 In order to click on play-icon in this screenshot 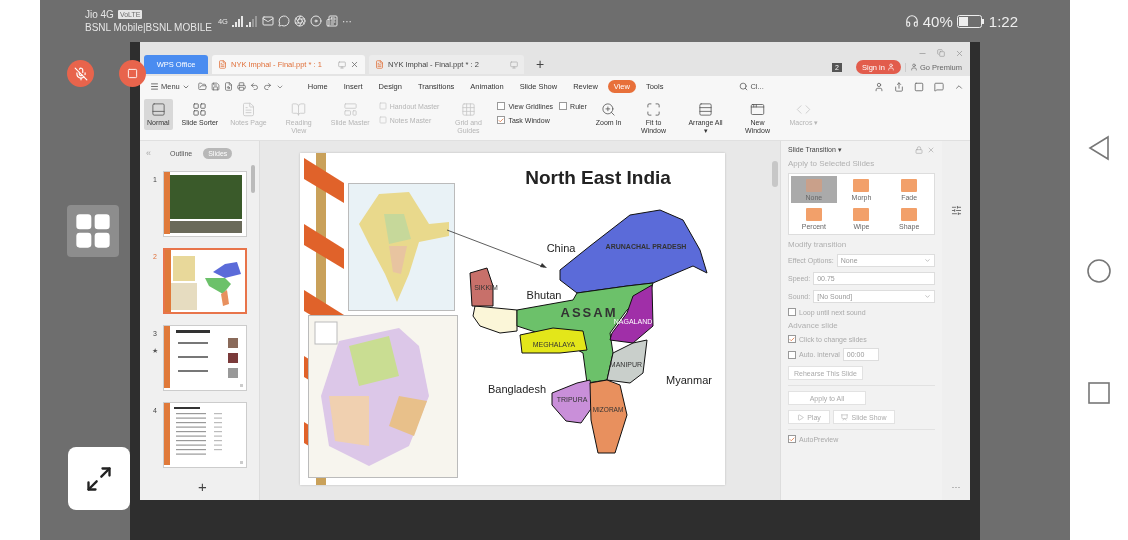, I will do `click(801, 417)`.